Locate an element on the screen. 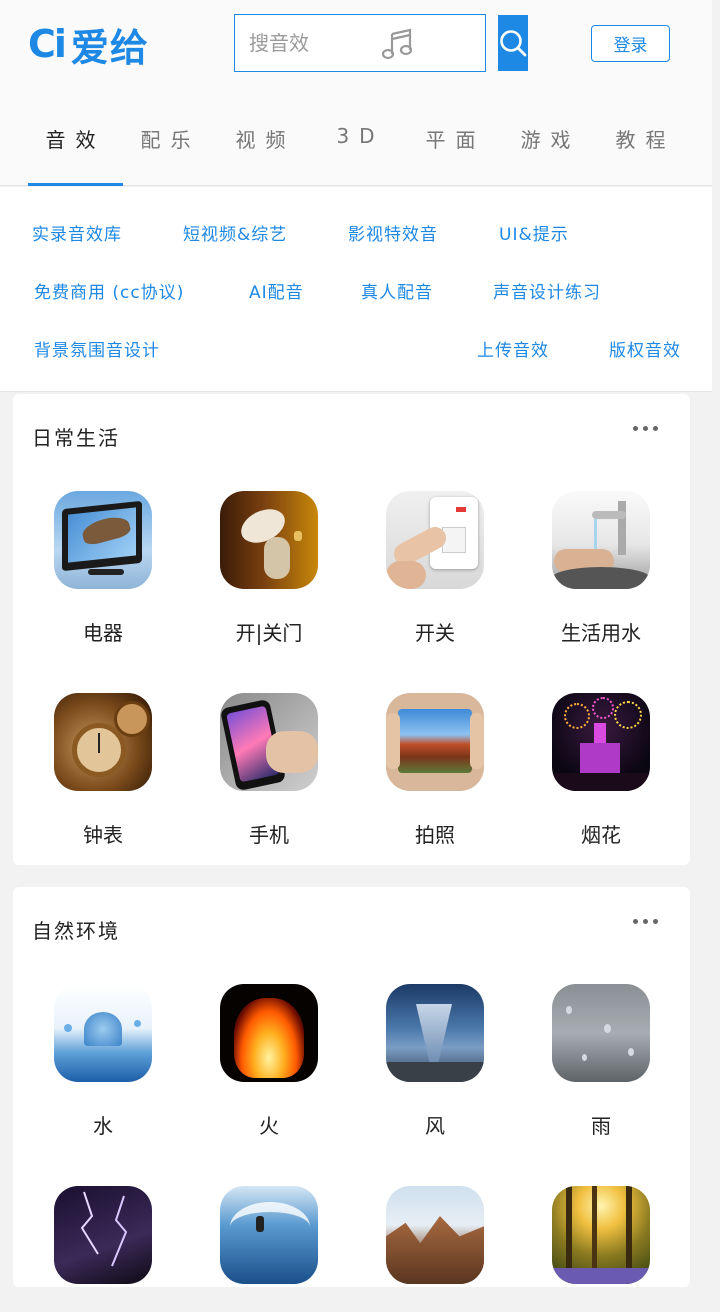  category-item: 开|关门 is located at coordinates (269, 568).